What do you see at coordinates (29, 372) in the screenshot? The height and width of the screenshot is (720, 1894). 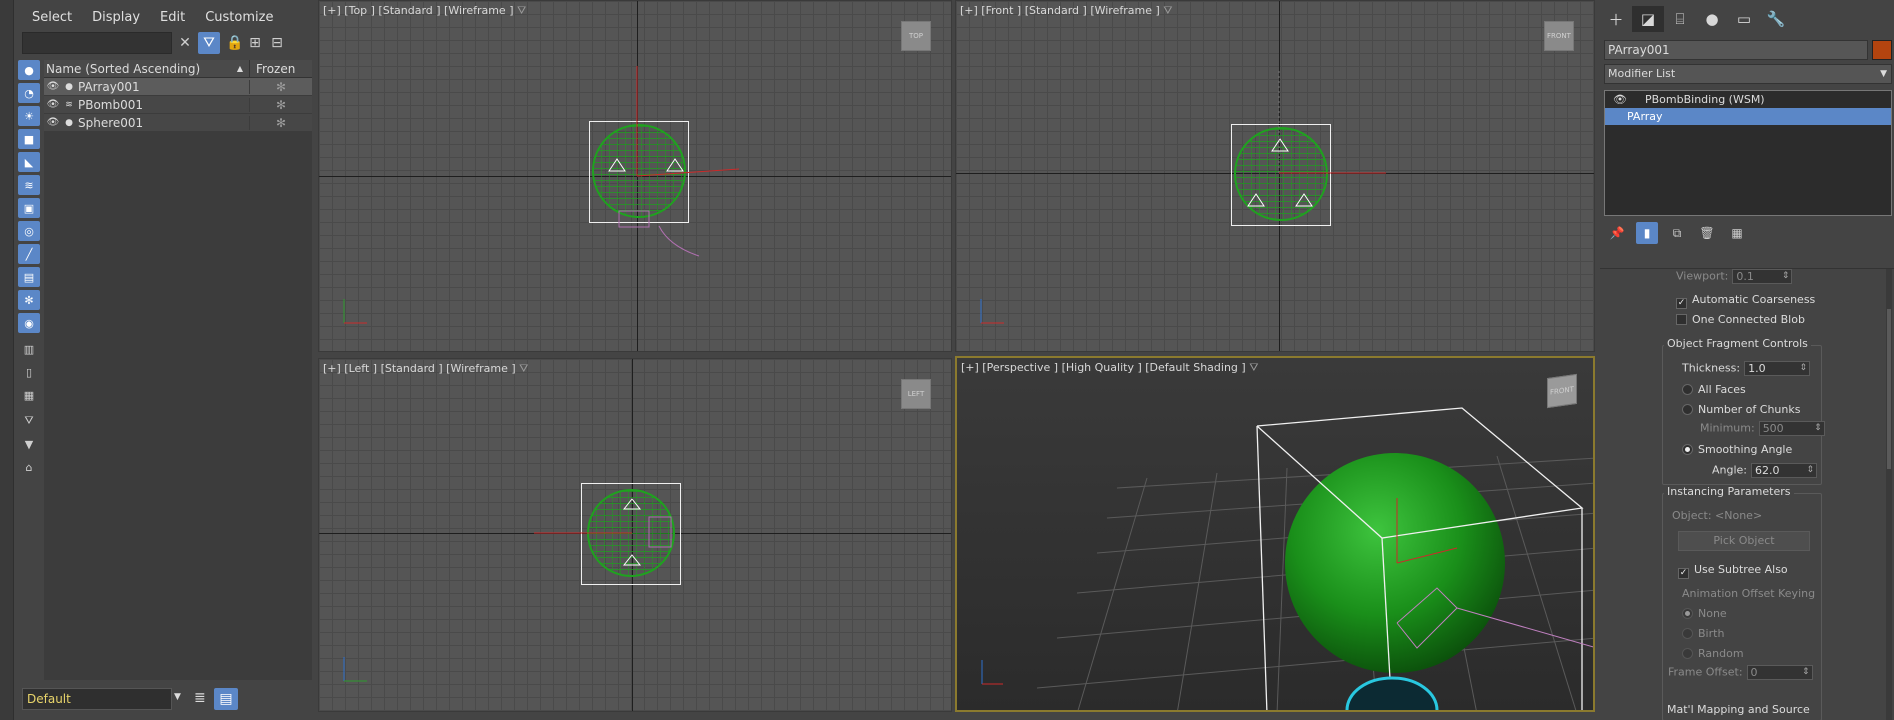 I see `display-none-icon: ▯` at bounding box center [29, 372].